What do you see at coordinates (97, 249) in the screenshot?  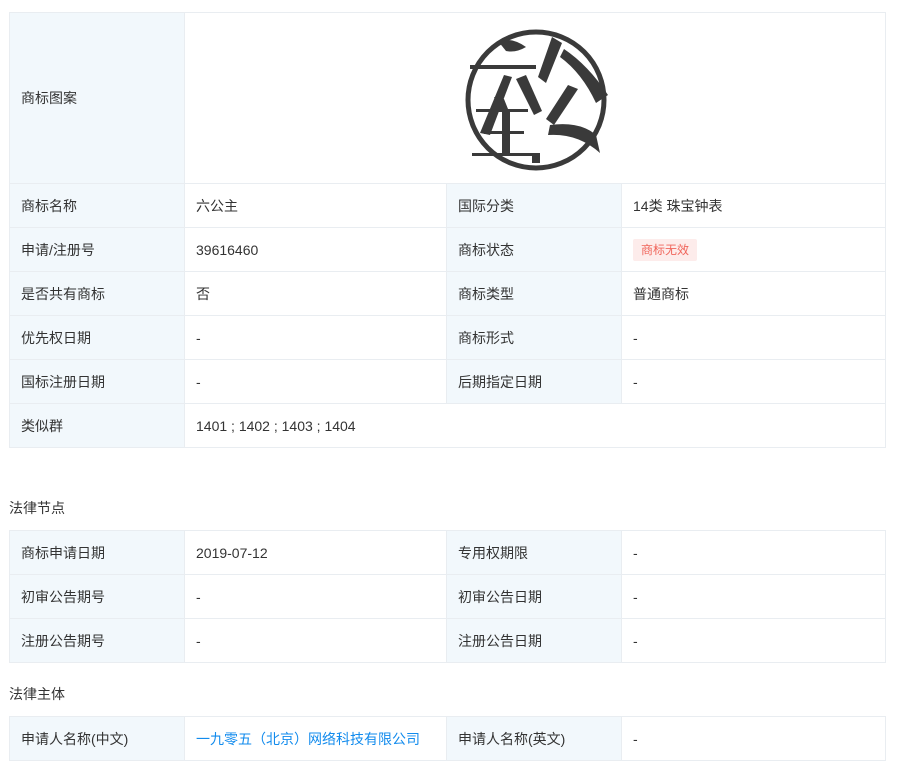 I see `reg-no-label: 申请/注册号` at bounding box center [97, 249].